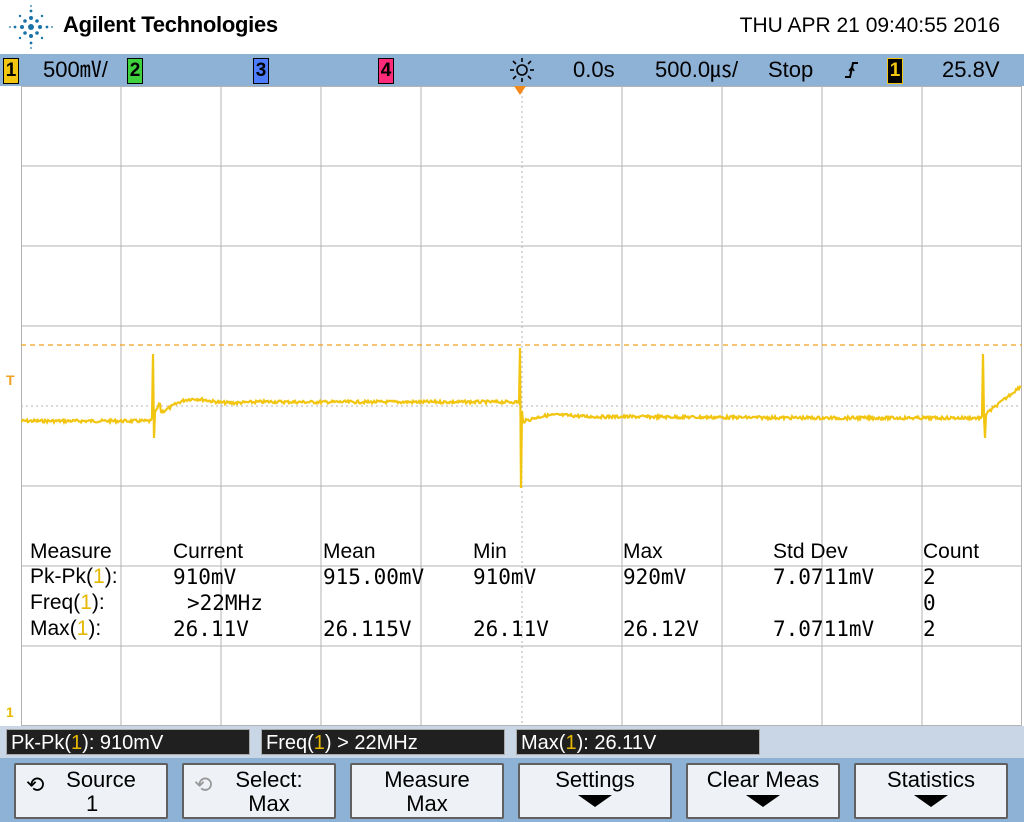 This screenshot has height=822, width=1024. What do you see at coordinates (208, 551) in the screenshot?
I see `measure-header: Current` at bounding box center [208, 551].